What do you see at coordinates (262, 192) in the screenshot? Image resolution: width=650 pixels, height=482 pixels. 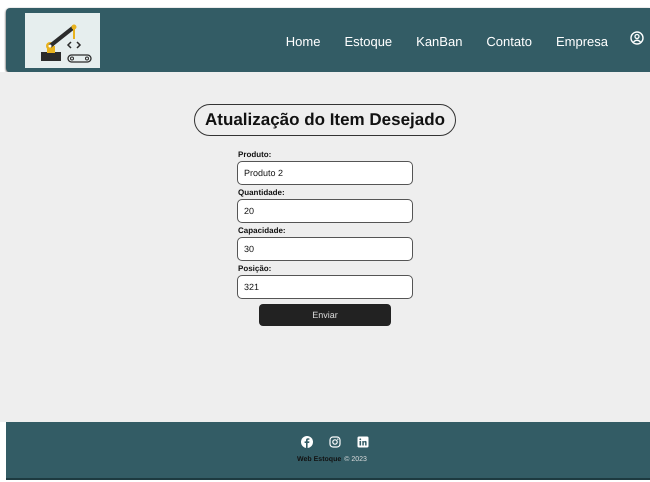 I see `field-label: Quantidade:` at bounding box center [262, 192].